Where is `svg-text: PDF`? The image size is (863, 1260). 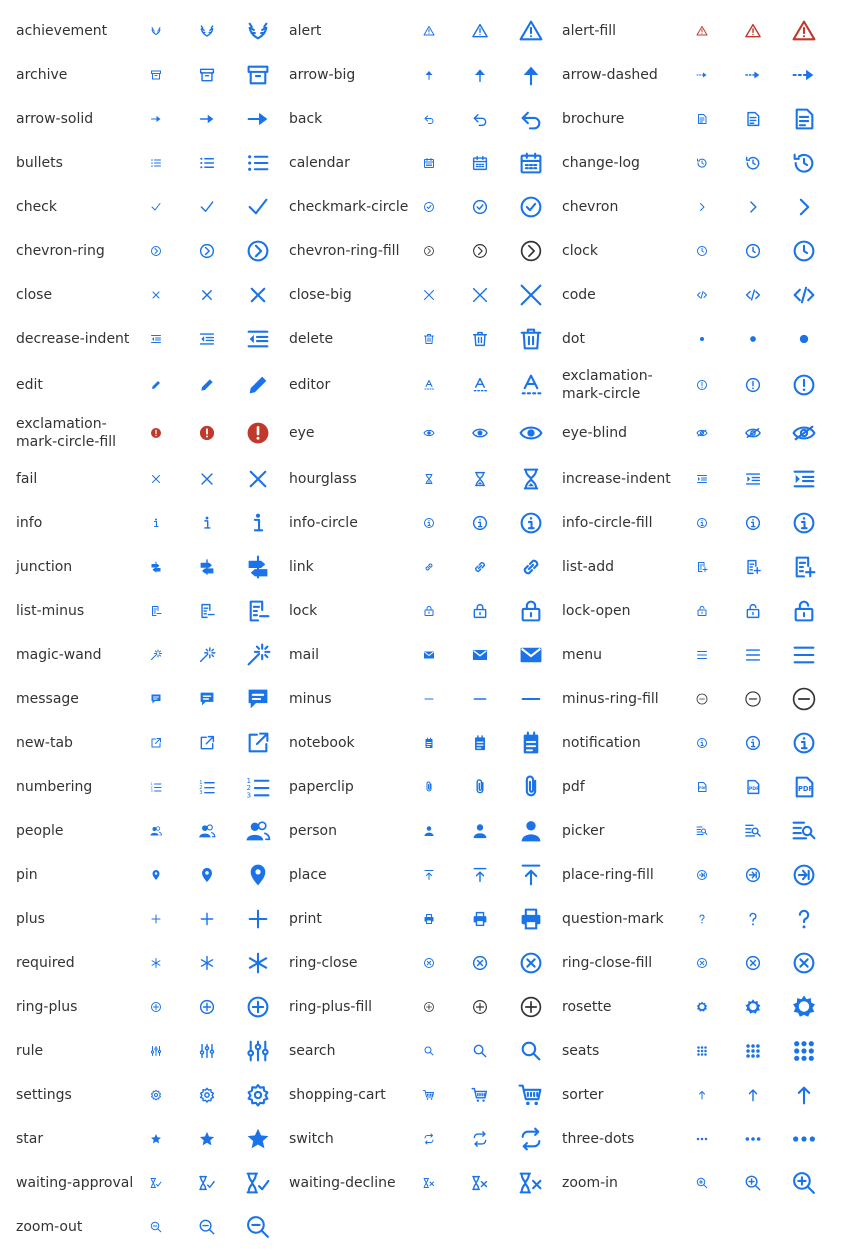 svg-text: PDF is located at coordinates (806, 789).